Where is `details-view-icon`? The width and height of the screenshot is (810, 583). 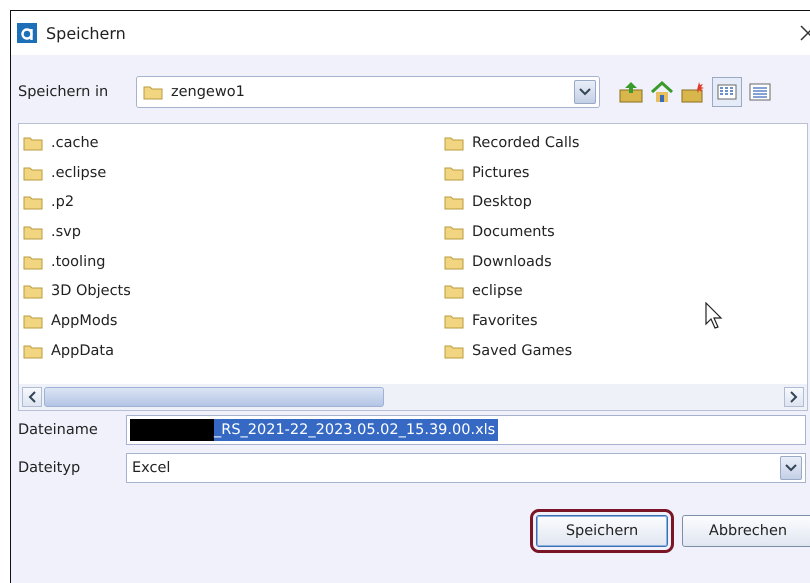 details-view-icon is located at coordinates (760, 92).